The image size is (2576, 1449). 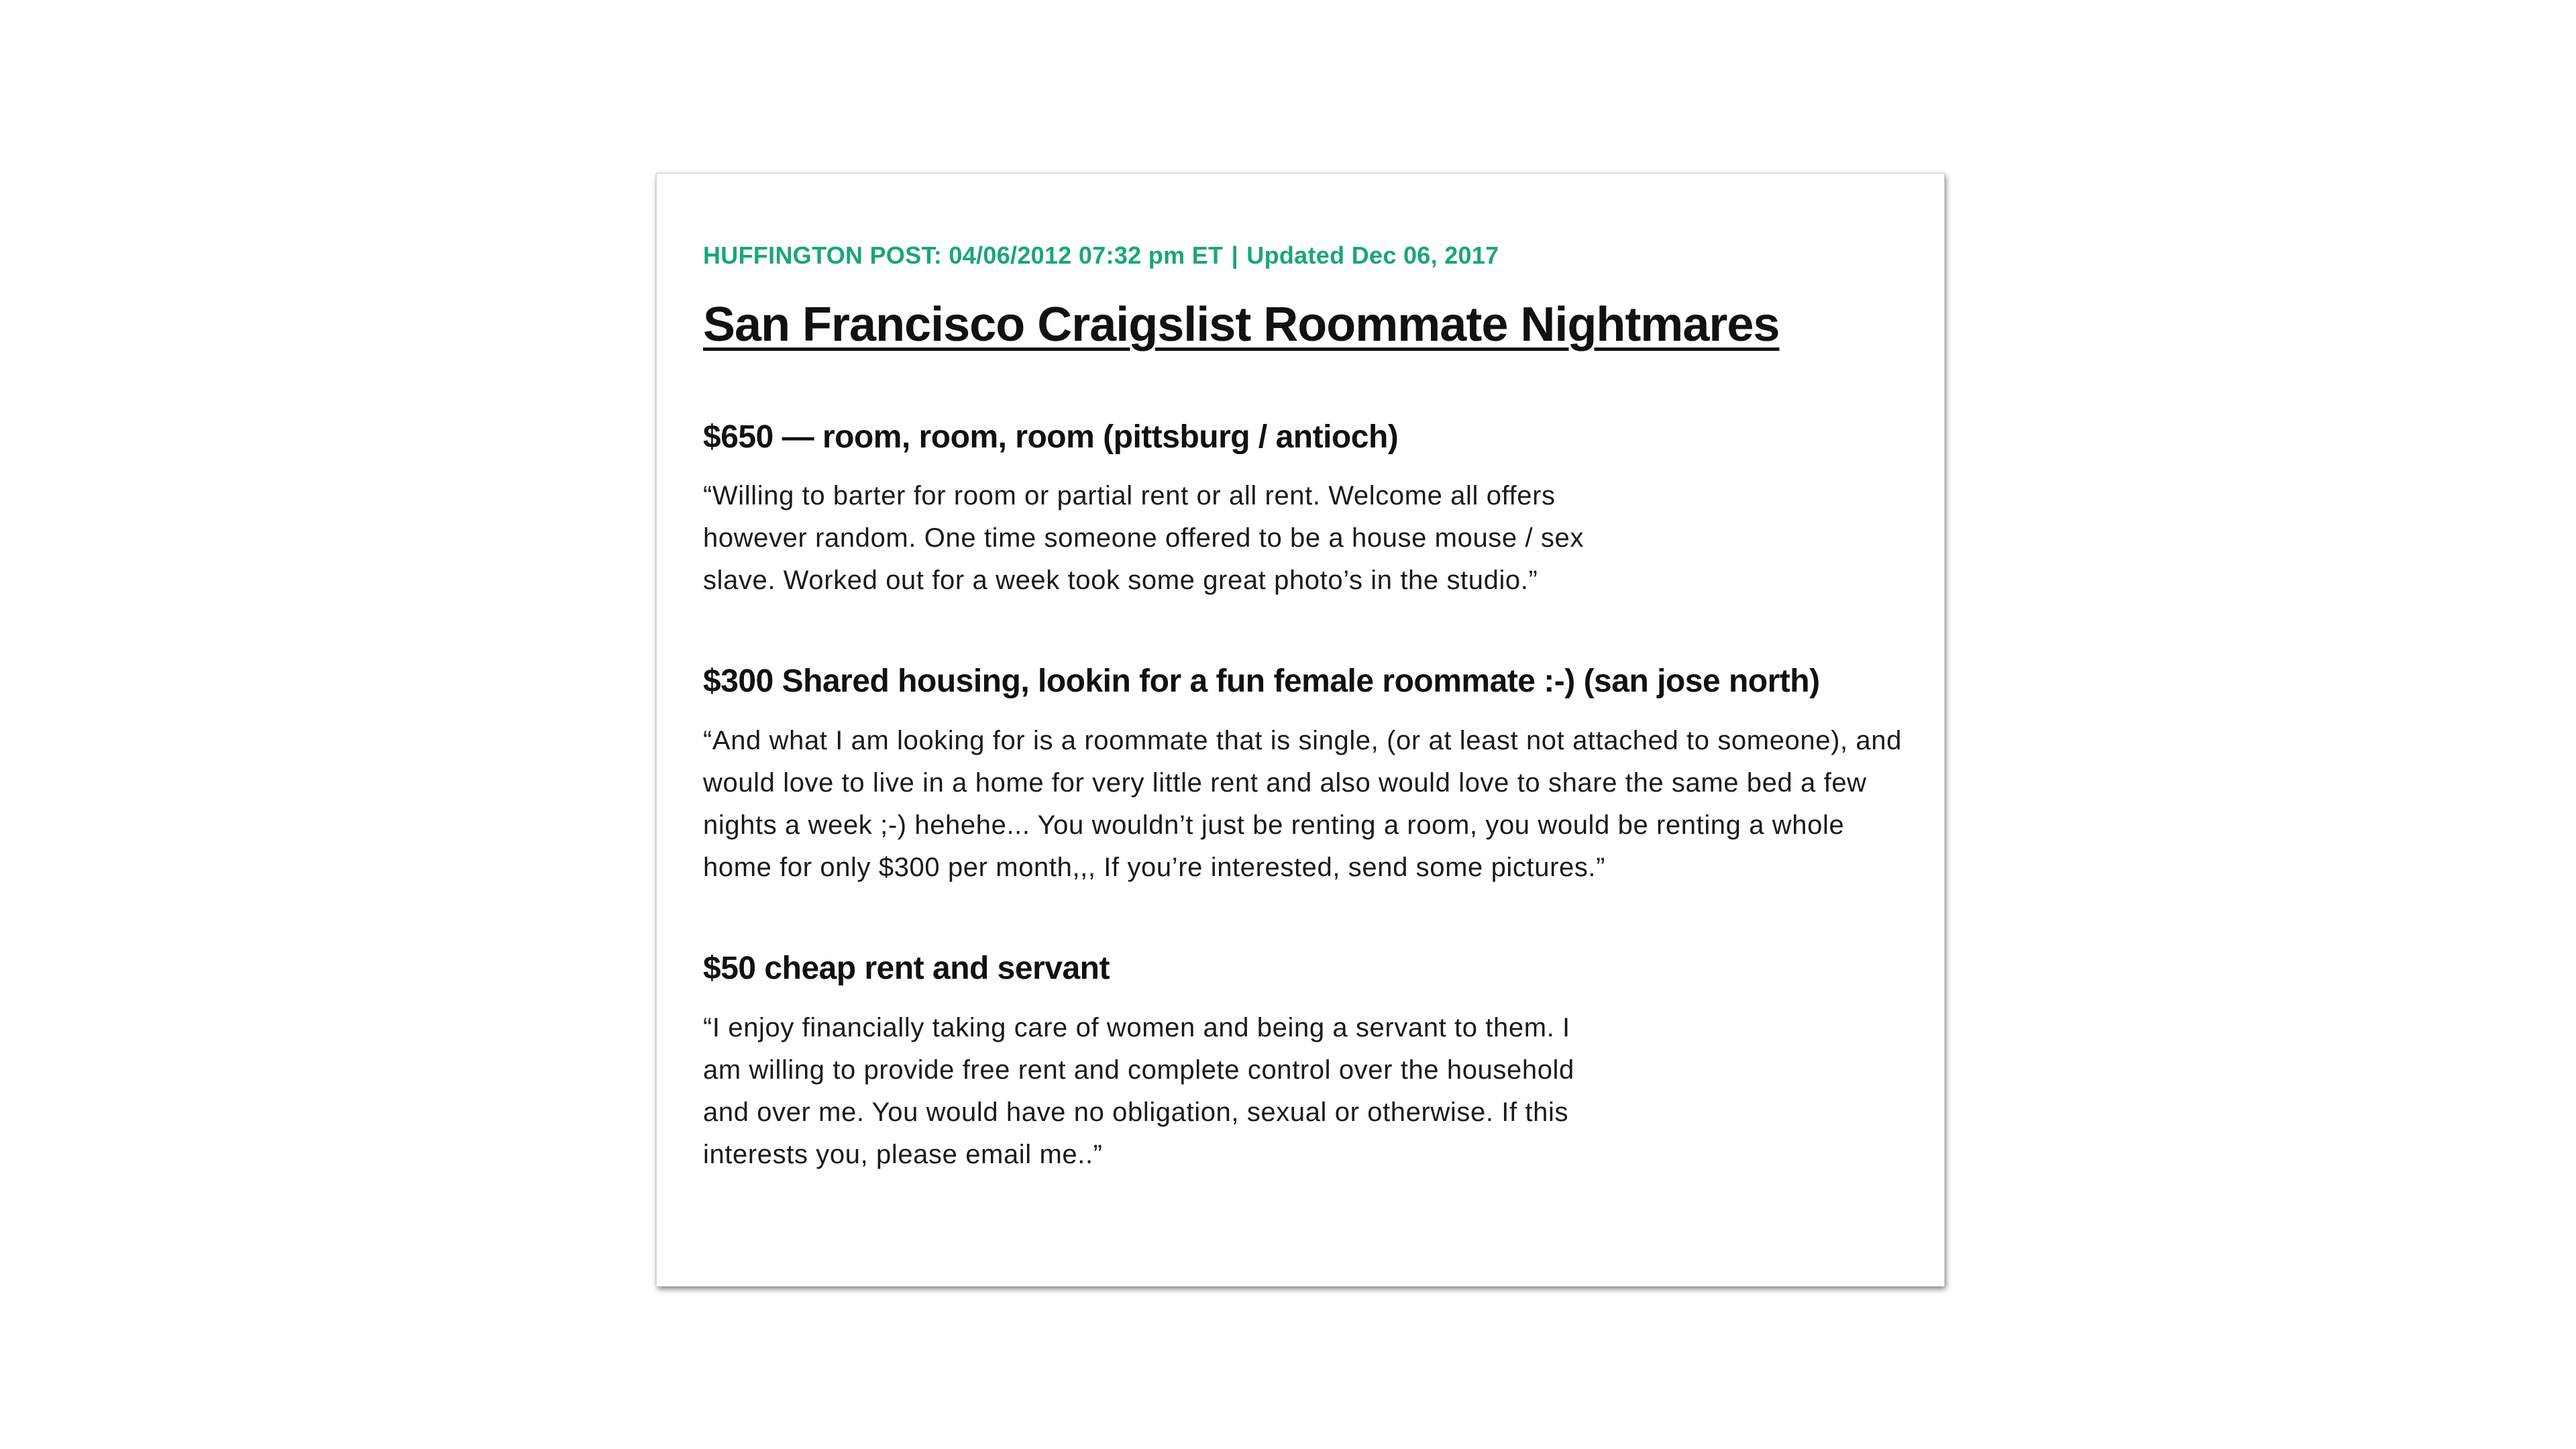 I want to click on article-updated-date: Updated Dec 06, 2017, so click(x=1372, y=255).